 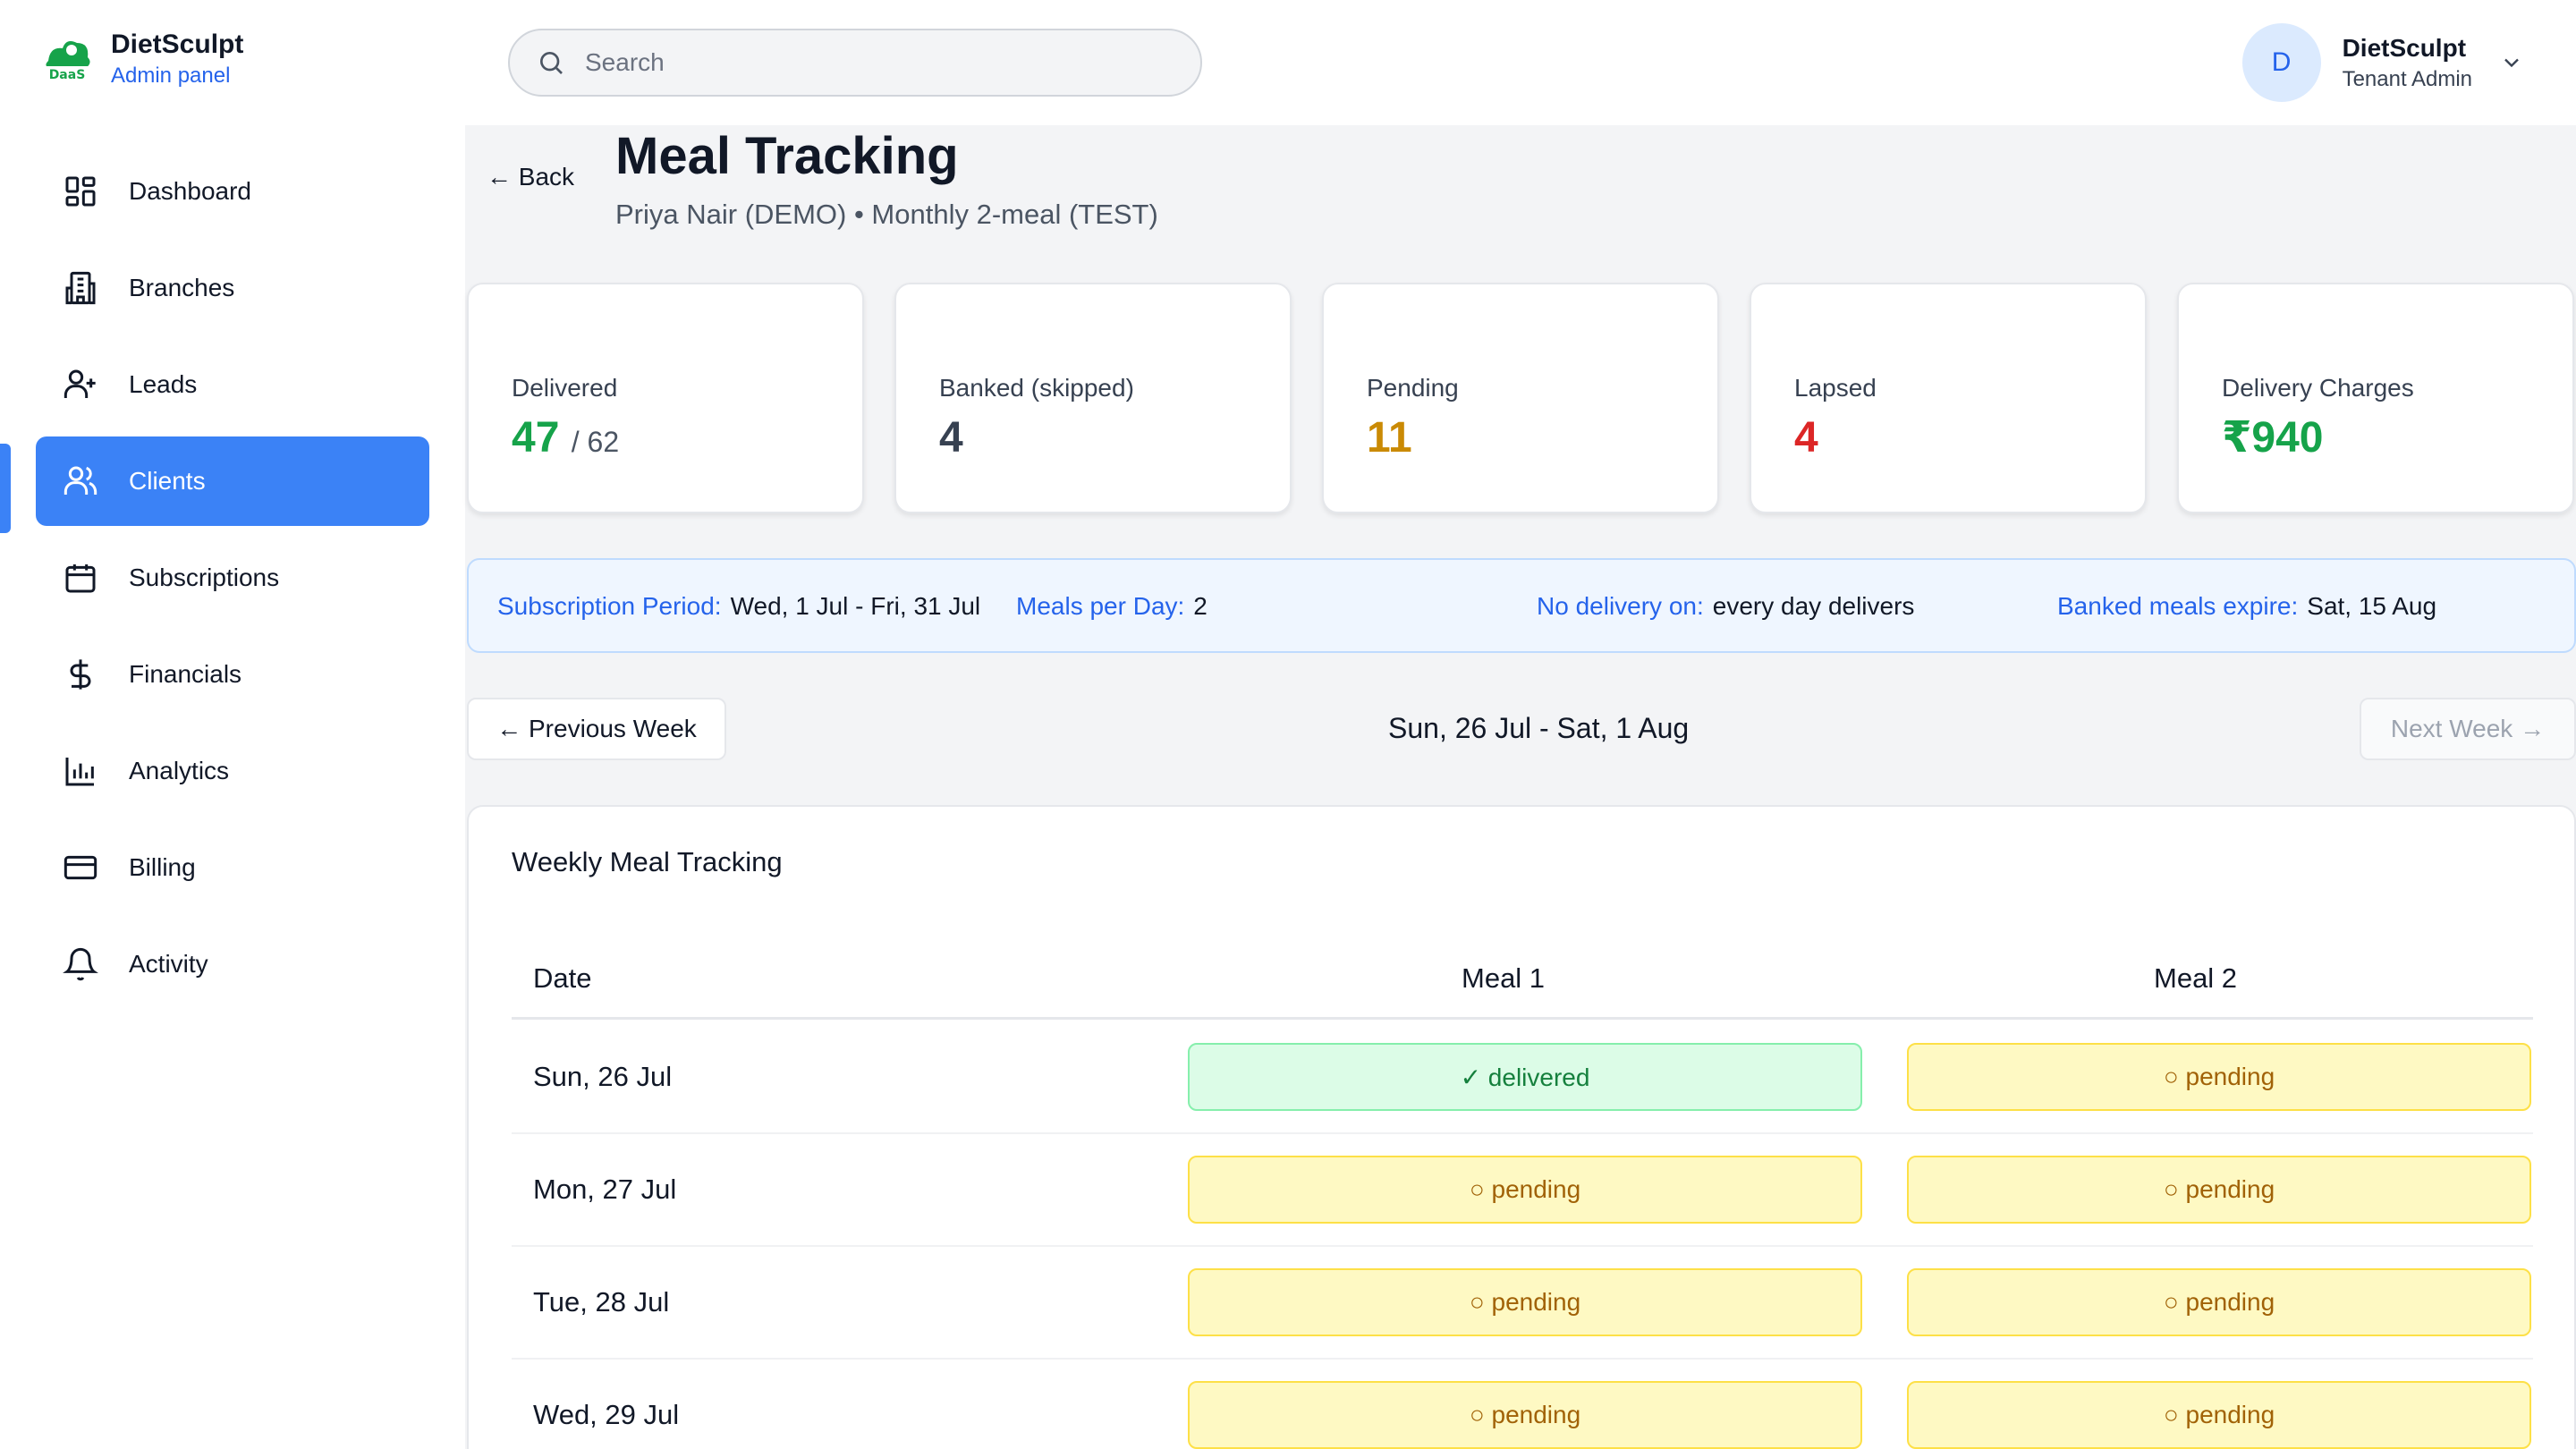 What do you see at coordinates (1413, 388) in the screenshot?
I see `stat-label: Pending` at bounding box center [1413, 388].